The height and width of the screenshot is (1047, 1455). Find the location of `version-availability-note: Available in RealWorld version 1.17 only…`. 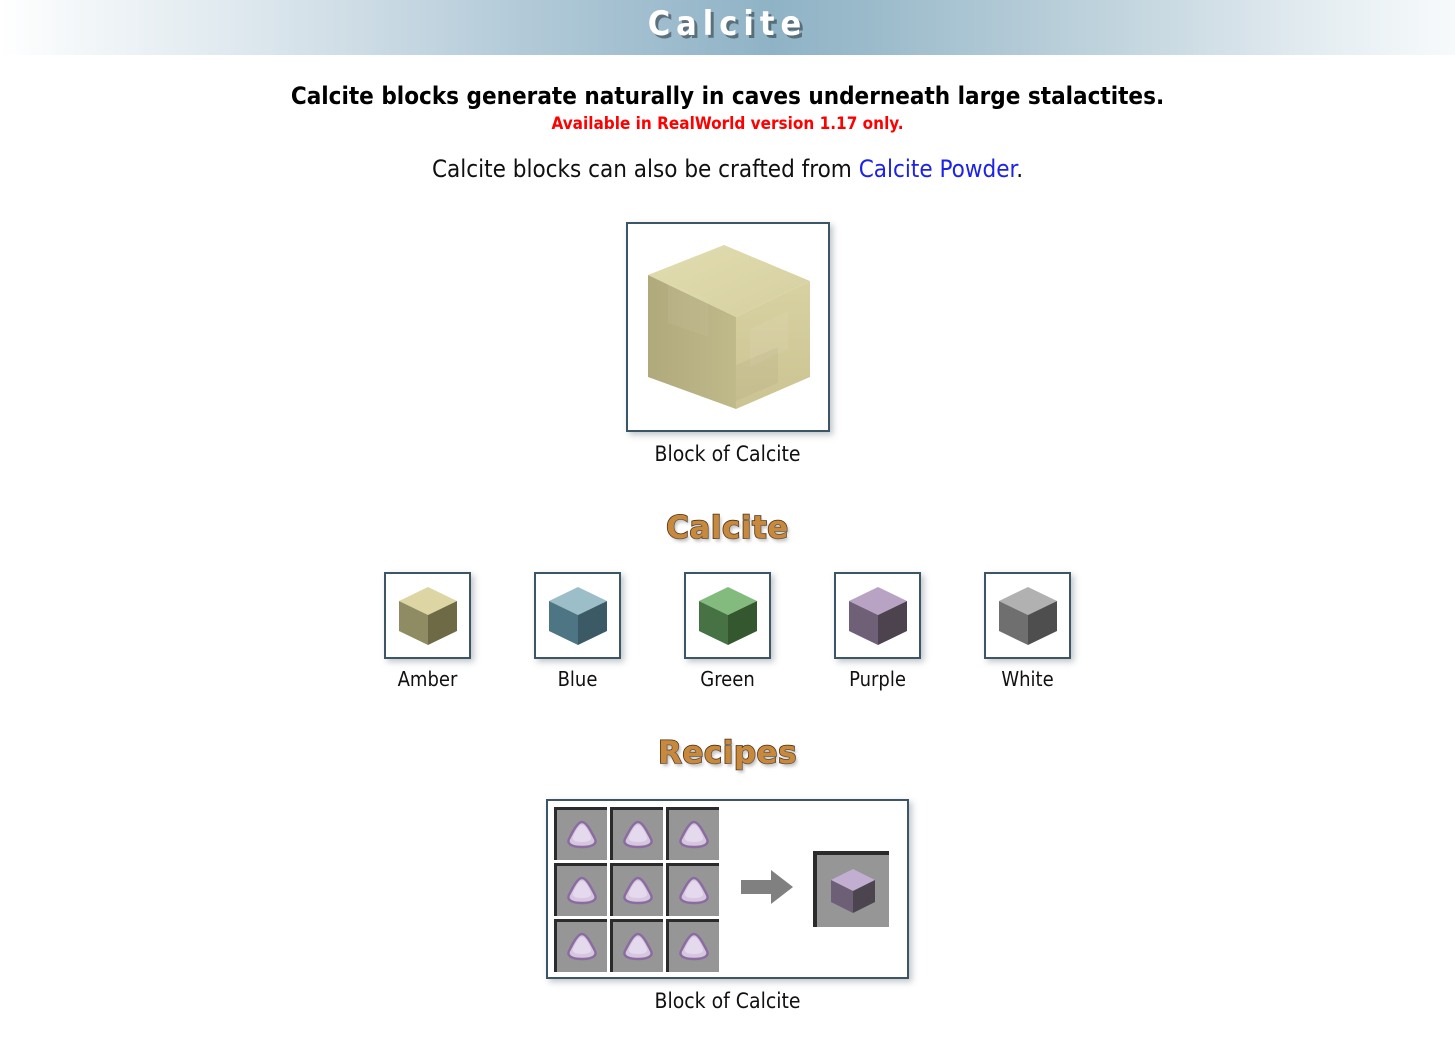

version-availability-note: Available in RealWorld version 1.17 only… is located at coordinates (727, 124).